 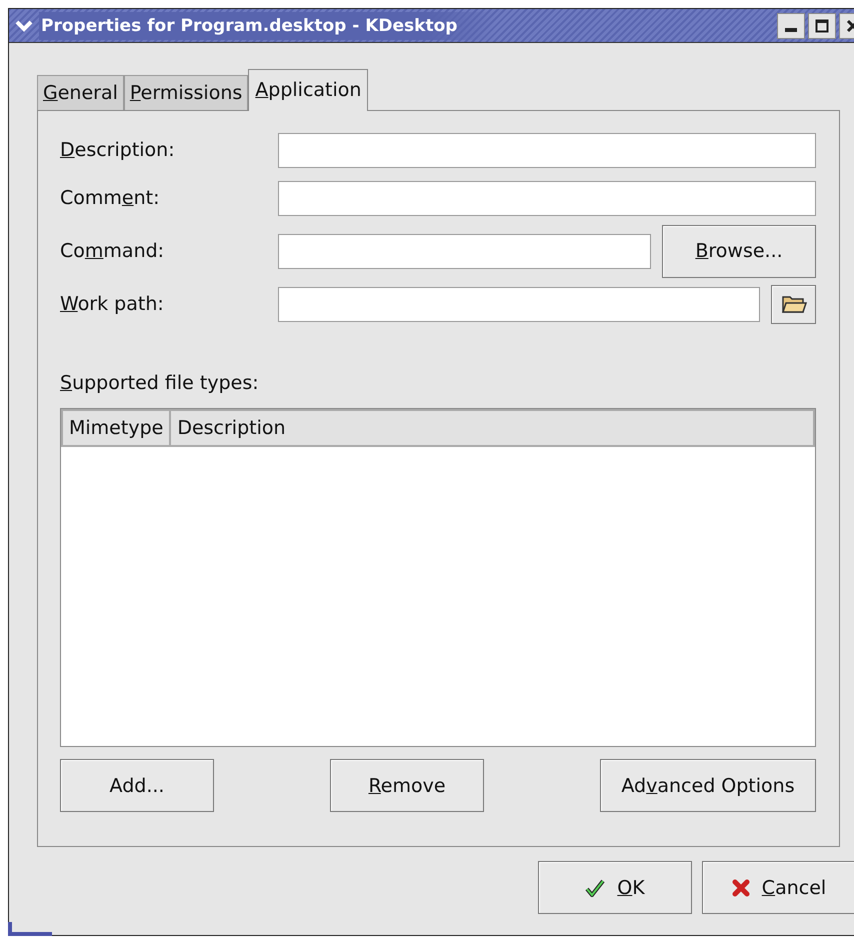 I want to click on tab: Application, so click(x=308, y=90).